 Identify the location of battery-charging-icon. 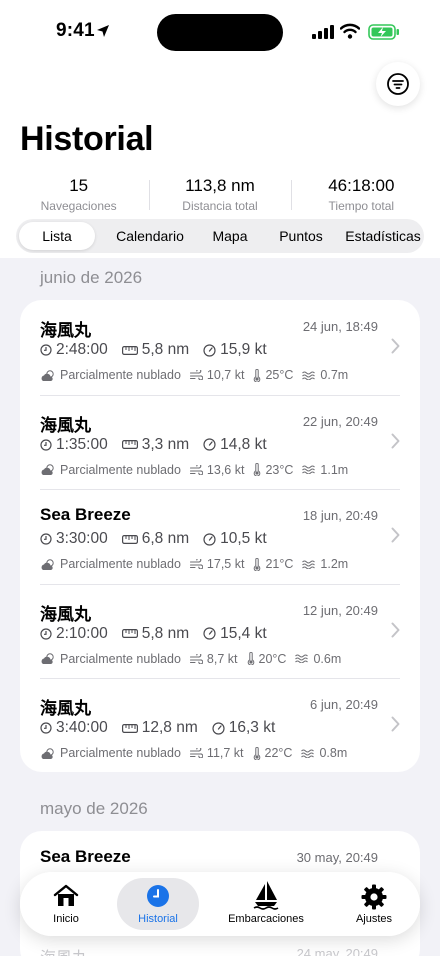
(383, 32).